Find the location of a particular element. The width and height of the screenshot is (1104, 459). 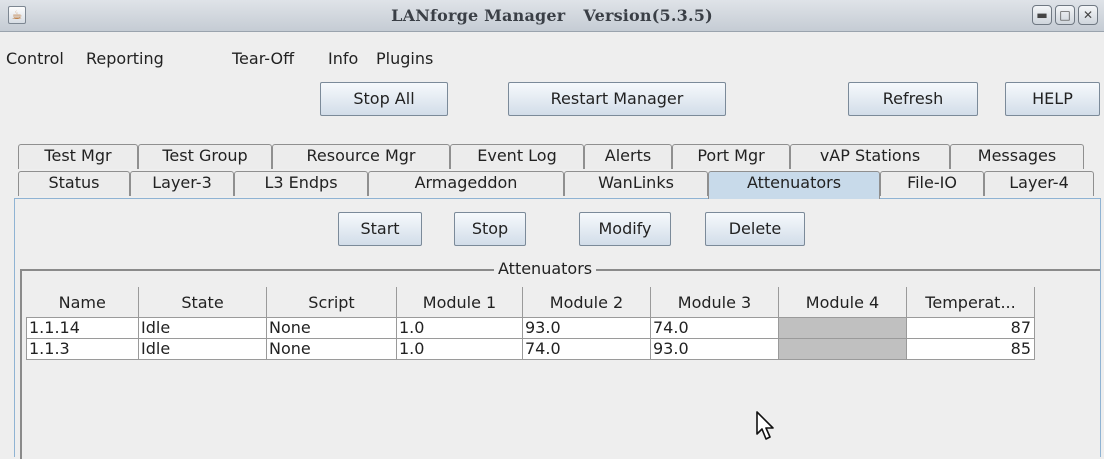

refresh-button: Refresh is located at coordinates (913, 99).